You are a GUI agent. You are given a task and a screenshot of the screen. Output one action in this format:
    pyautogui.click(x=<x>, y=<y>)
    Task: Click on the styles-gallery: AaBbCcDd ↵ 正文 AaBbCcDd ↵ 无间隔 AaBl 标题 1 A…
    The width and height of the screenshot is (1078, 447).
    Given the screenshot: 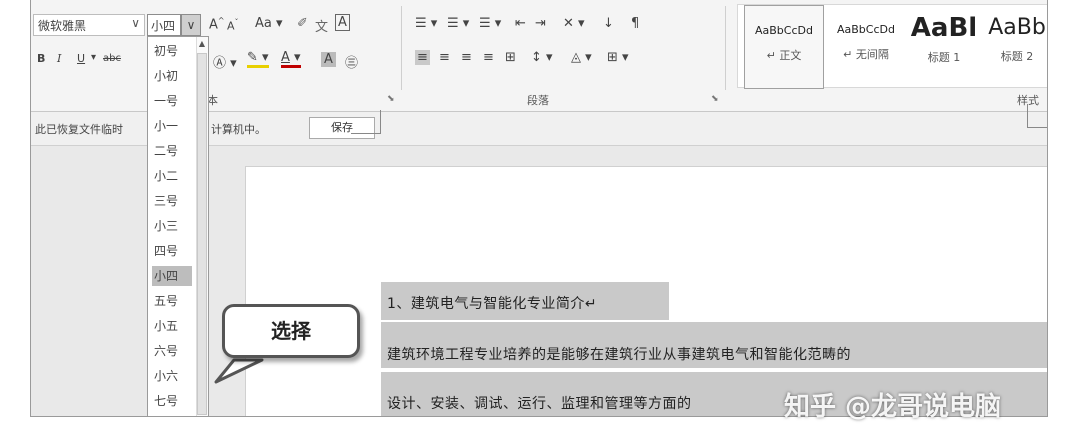 What is the action you would take?
    pyautogui.click(x=892, y=46)
    